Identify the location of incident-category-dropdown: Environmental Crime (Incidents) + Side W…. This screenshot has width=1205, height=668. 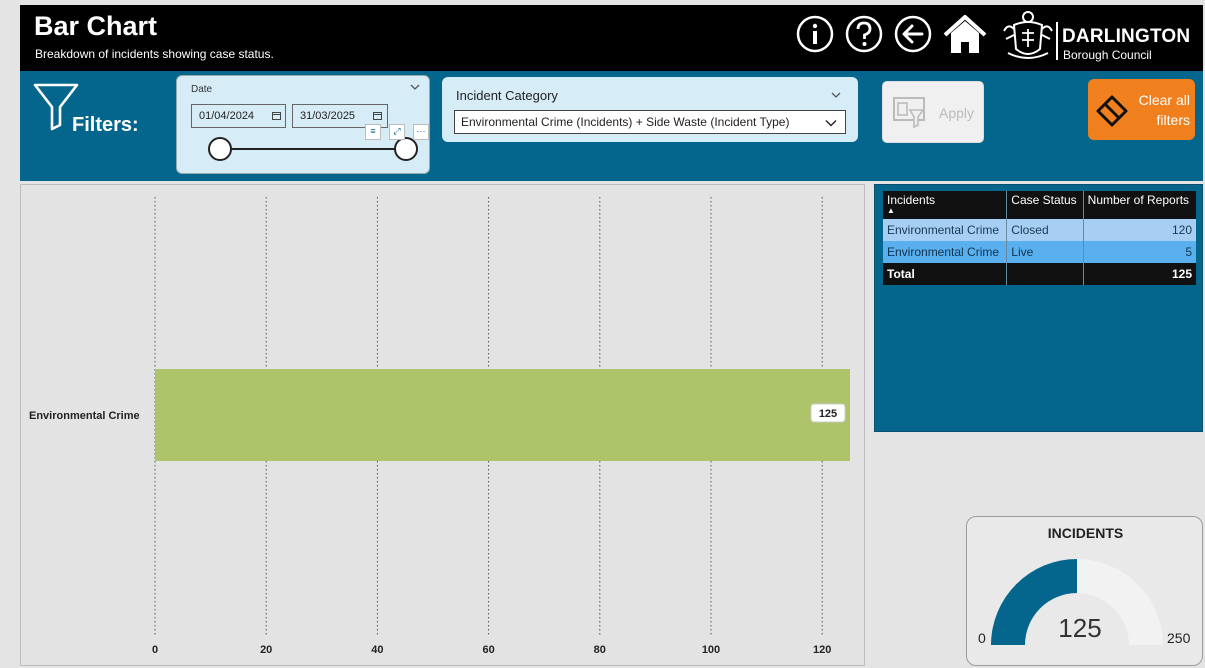
(650, 122).